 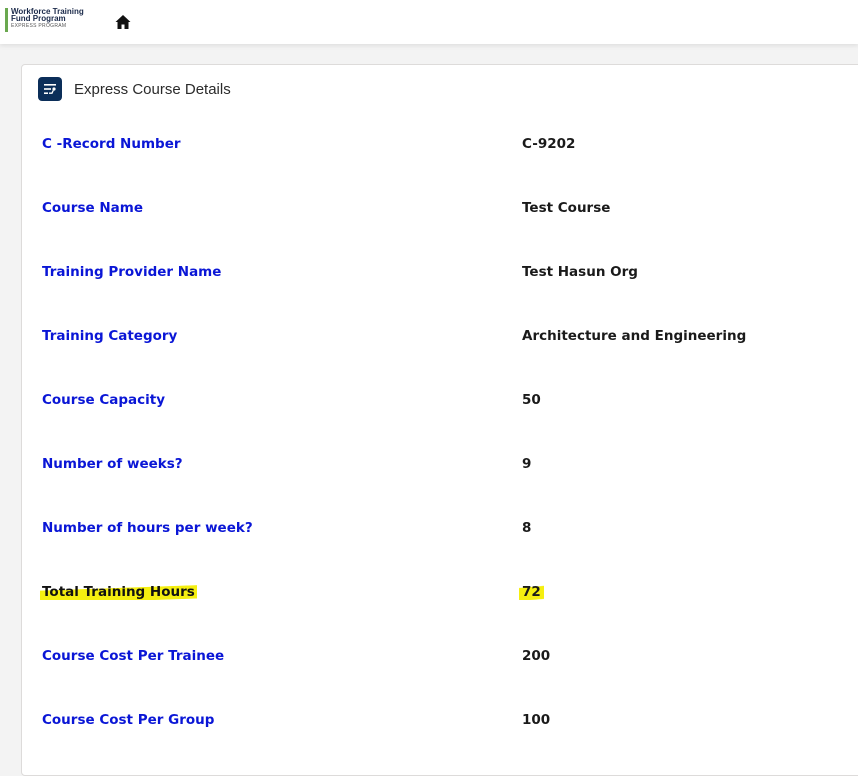 What do you see at coordinates (6, 20) in the screenshot?
I see `logo-accent-bar` at bounding box center [6, 20].